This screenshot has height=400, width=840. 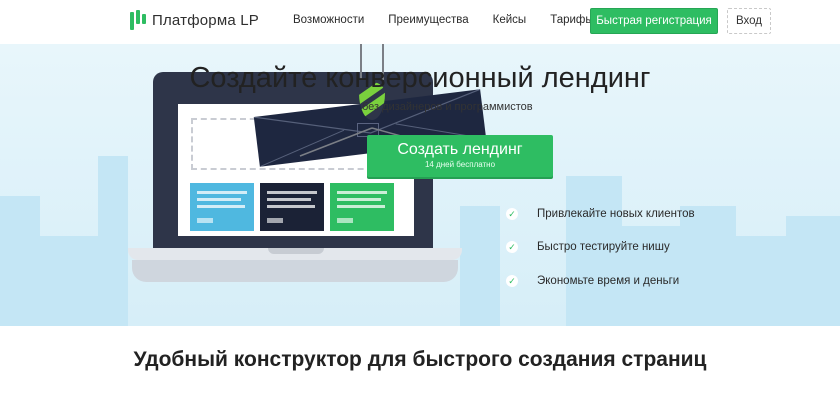 I want to click on feature-text: Привлекайте новых клиентов, so click(x=616, y=214).